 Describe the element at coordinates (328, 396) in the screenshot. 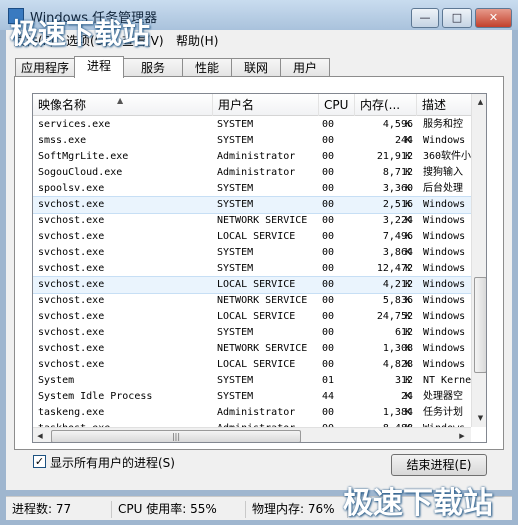

I see `process-cpu: 44` at that location.